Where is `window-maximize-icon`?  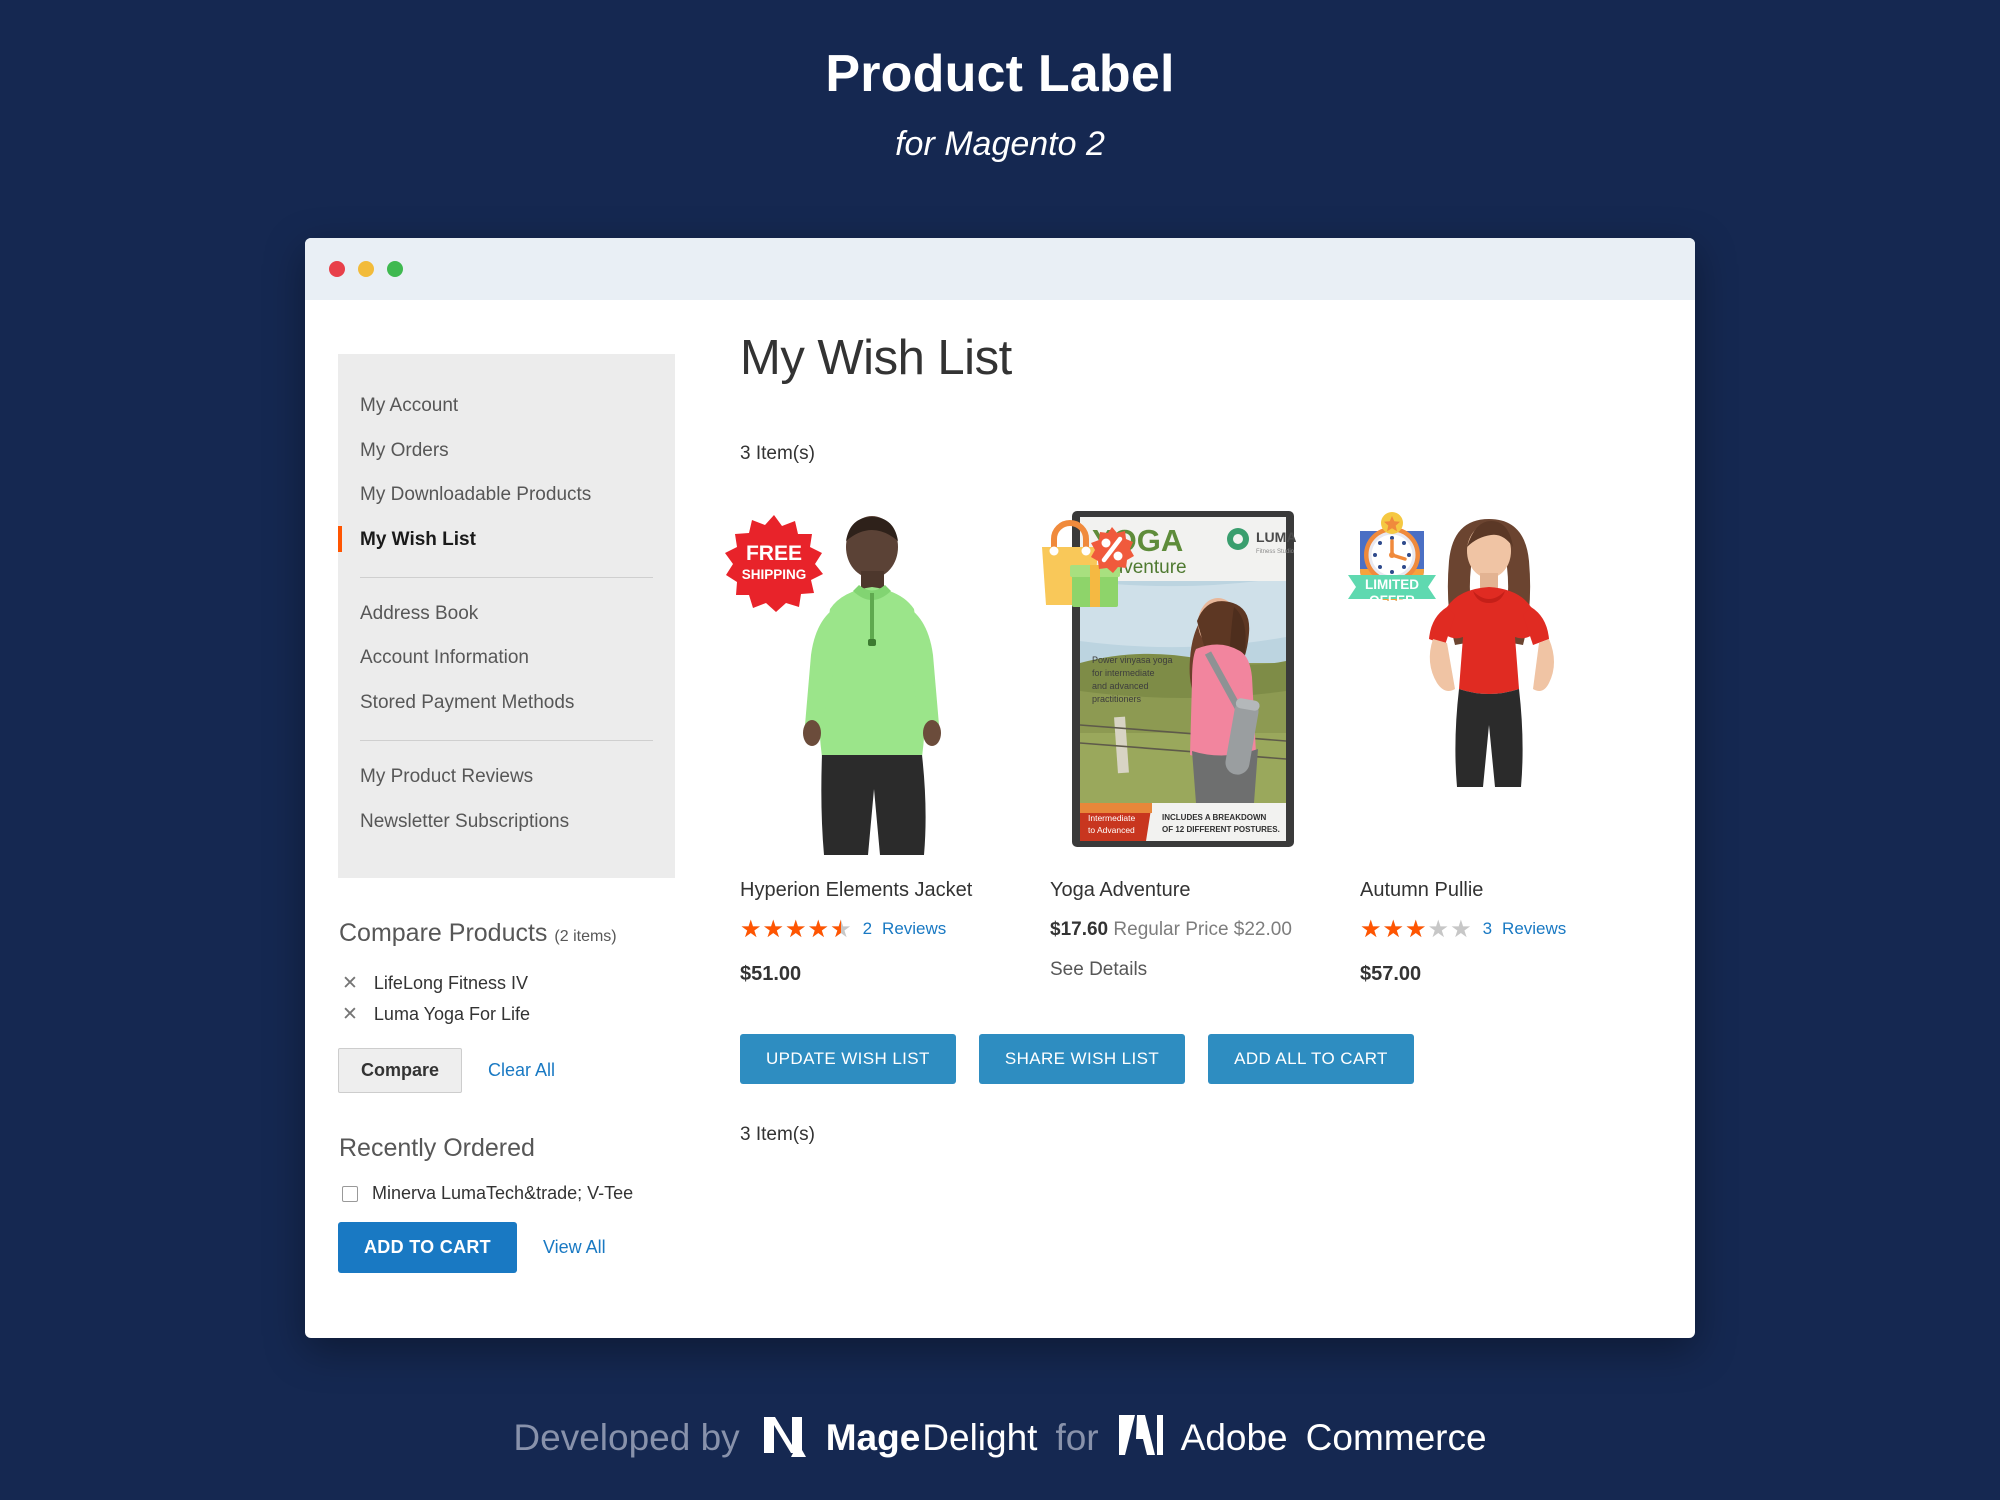
window-maximize-icon is located at coordinates (395, 269).